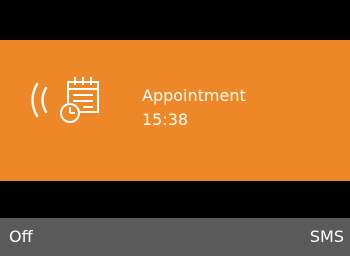  Describe the element at coordinates (194, 95) in the screenshot. I see `appointment-title: Appointment` at that location.